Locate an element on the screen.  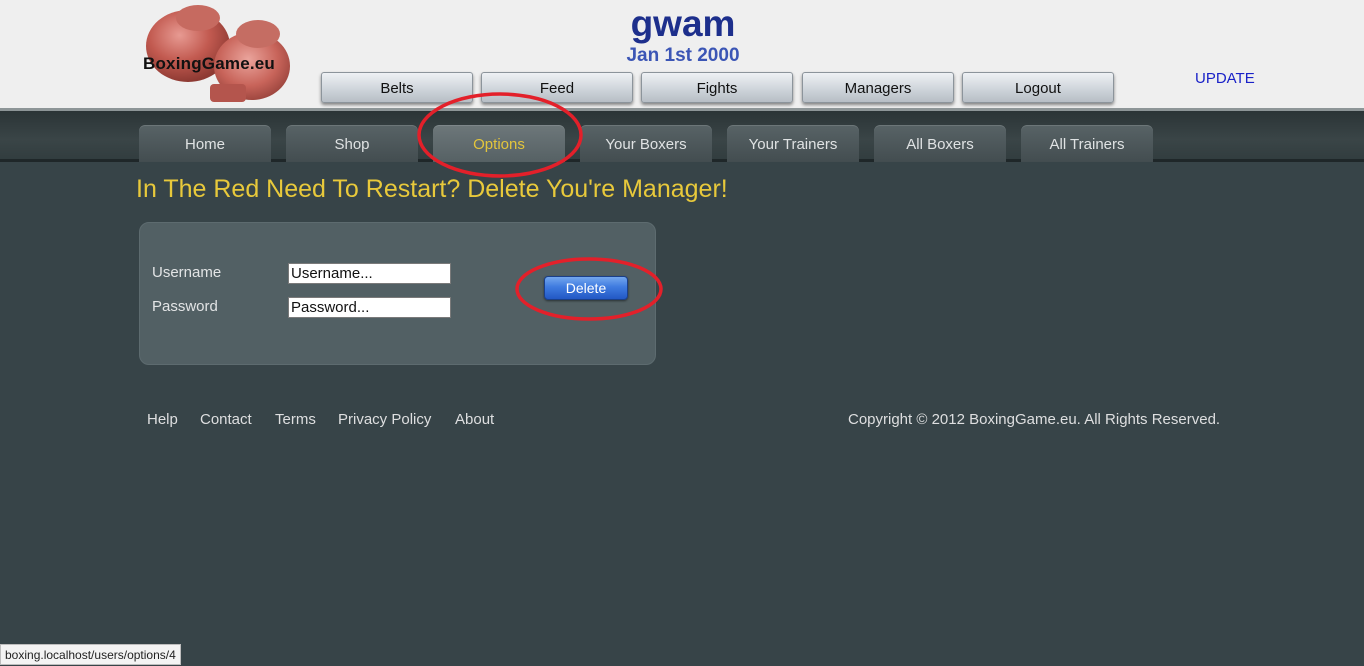
username-input is located at coordinates (369, 273).